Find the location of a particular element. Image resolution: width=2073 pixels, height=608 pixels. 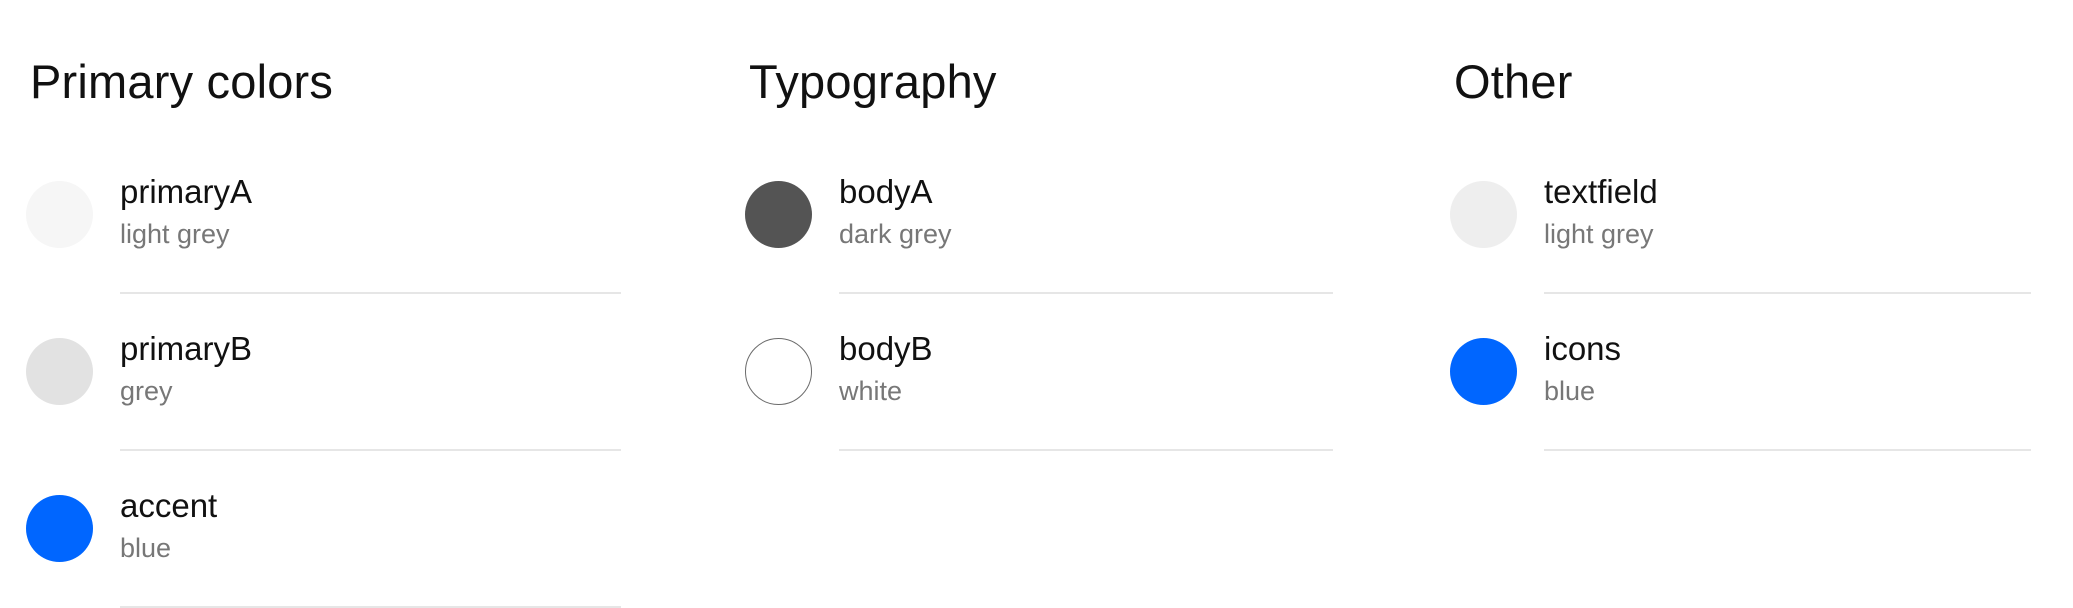

swatch-name: icons is located at coordinates (1583, 348).